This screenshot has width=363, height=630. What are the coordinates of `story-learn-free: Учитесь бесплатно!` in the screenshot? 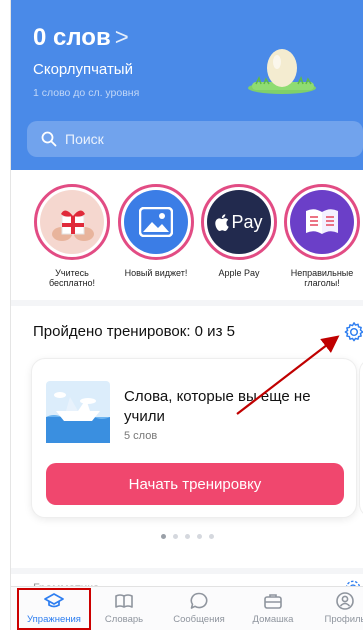 It's located at (72, 236).